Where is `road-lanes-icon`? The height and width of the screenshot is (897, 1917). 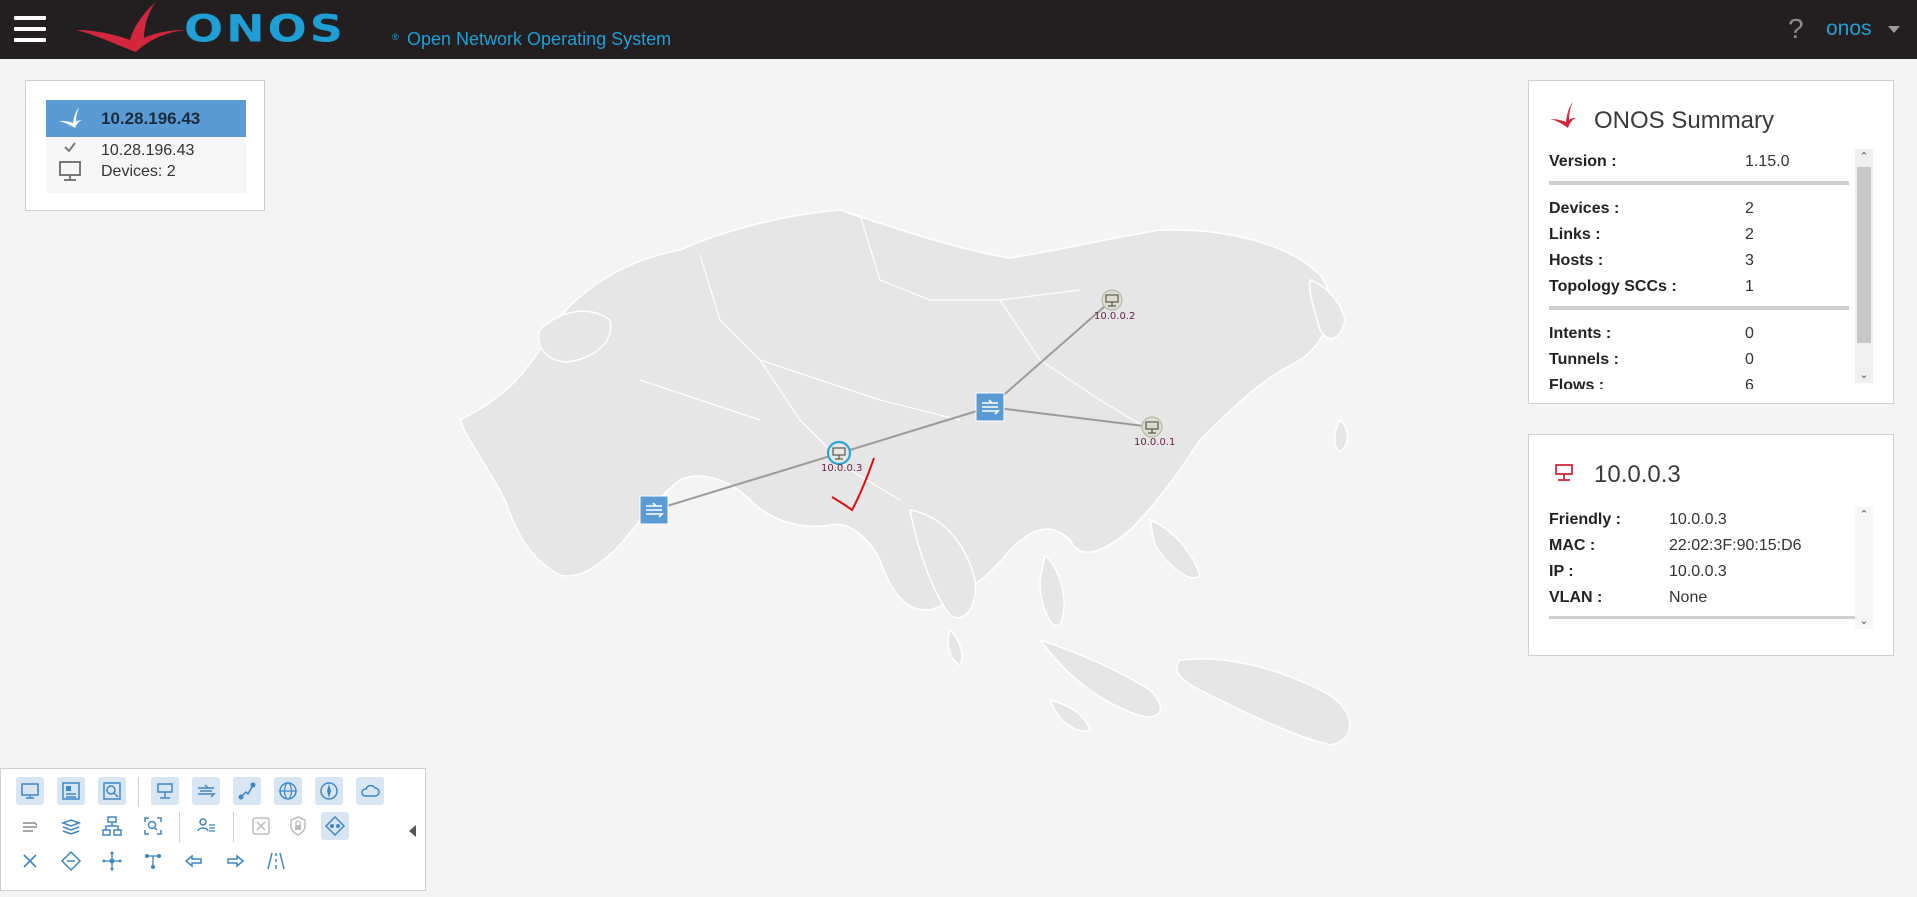
road-lanes-icon is located at coordinates (276, 861).